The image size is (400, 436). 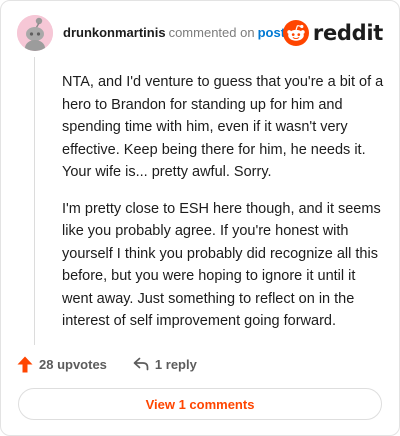 What do you see at coordinates (200, 404) in the screenshot?
I see `view-comments-button: View 1 comments` at bounding box center [200, 404].